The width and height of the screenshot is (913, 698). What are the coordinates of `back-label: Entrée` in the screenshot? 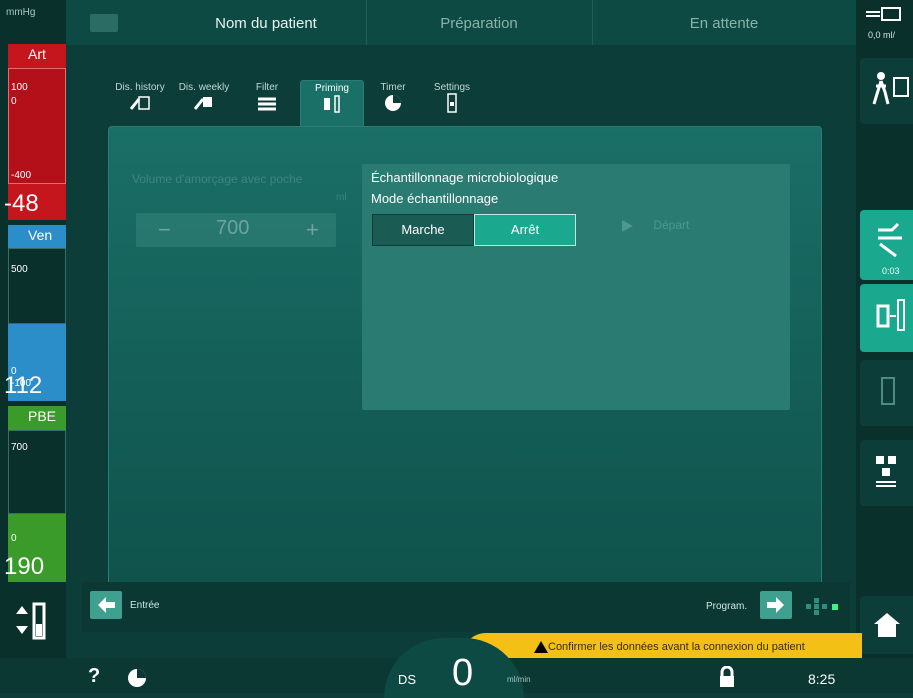 It's located at (145, 605).